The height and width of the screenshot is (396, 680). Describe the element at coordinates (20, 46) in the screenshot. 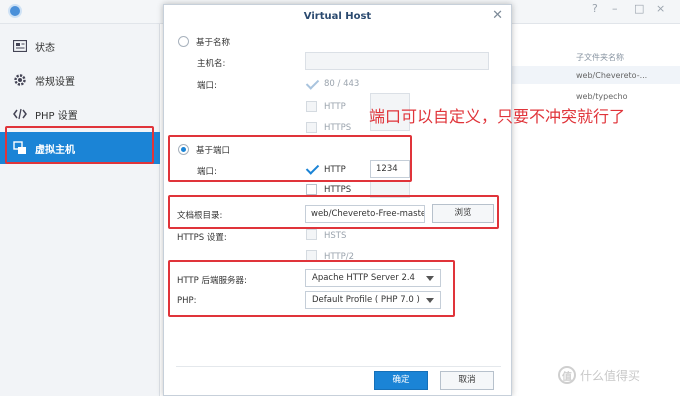

I see `status-icon` at that location.